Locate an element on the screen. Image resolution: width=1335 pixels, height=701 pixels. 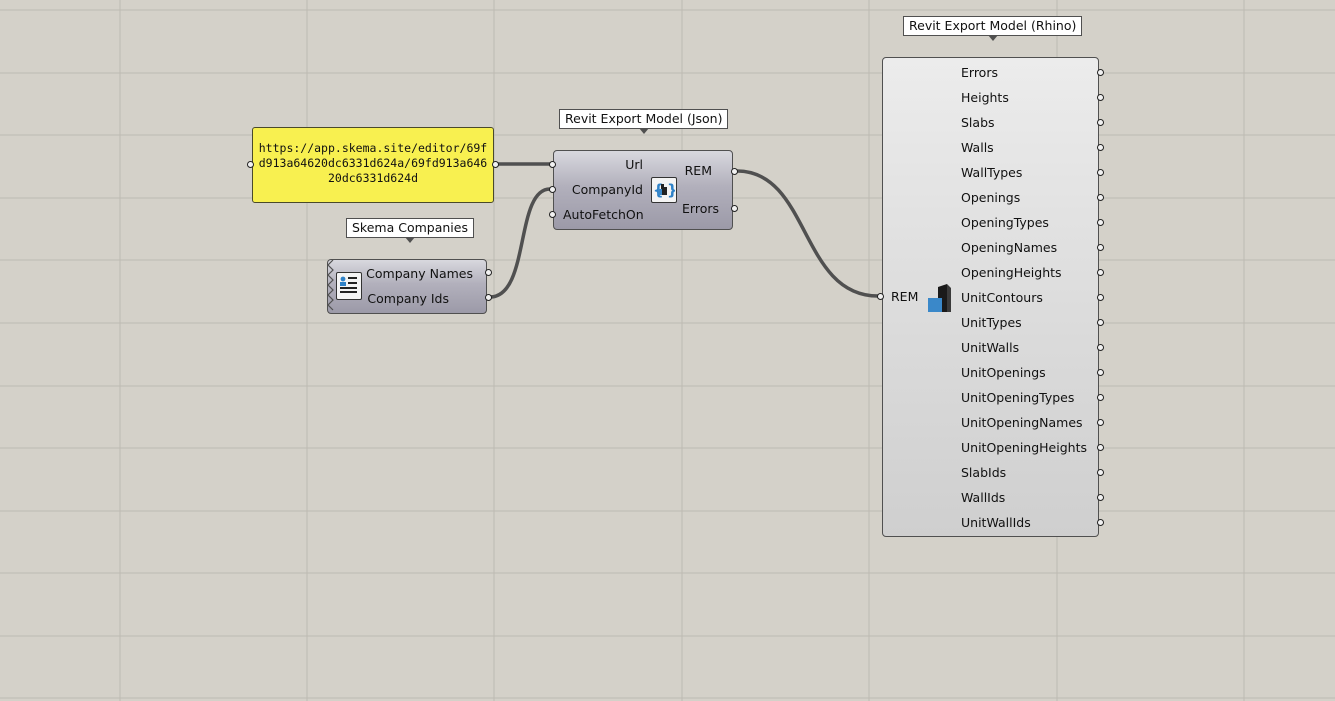
port-unitopeningheights-out is located at coordinates (1100, 447).